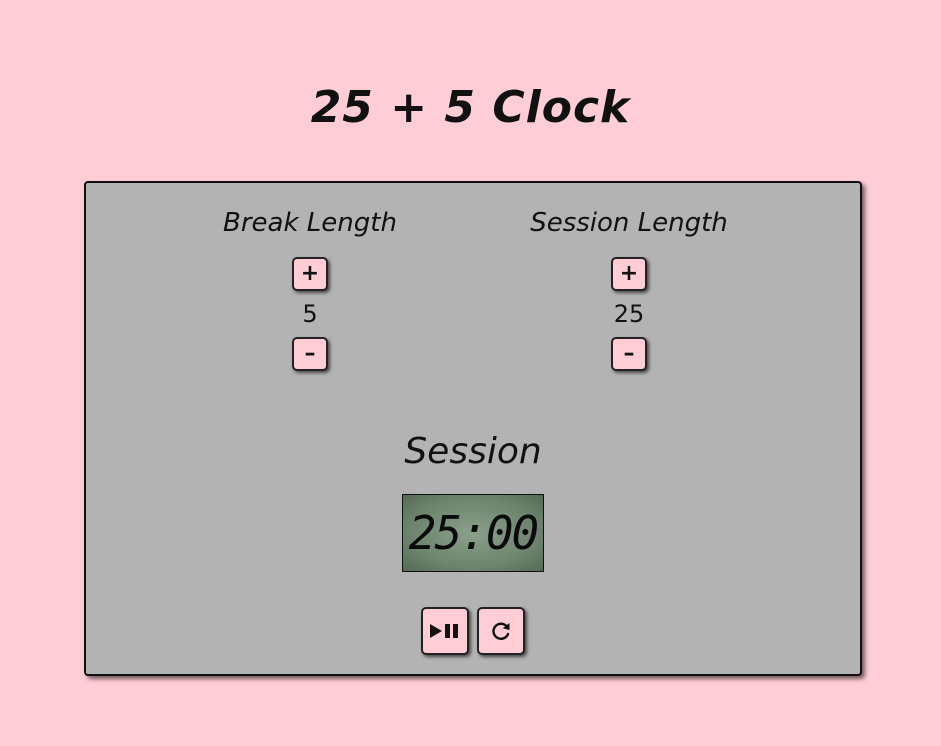 This screenshot has height=746, width=941. I want to click on timer-label: Session, so click(473, 451).